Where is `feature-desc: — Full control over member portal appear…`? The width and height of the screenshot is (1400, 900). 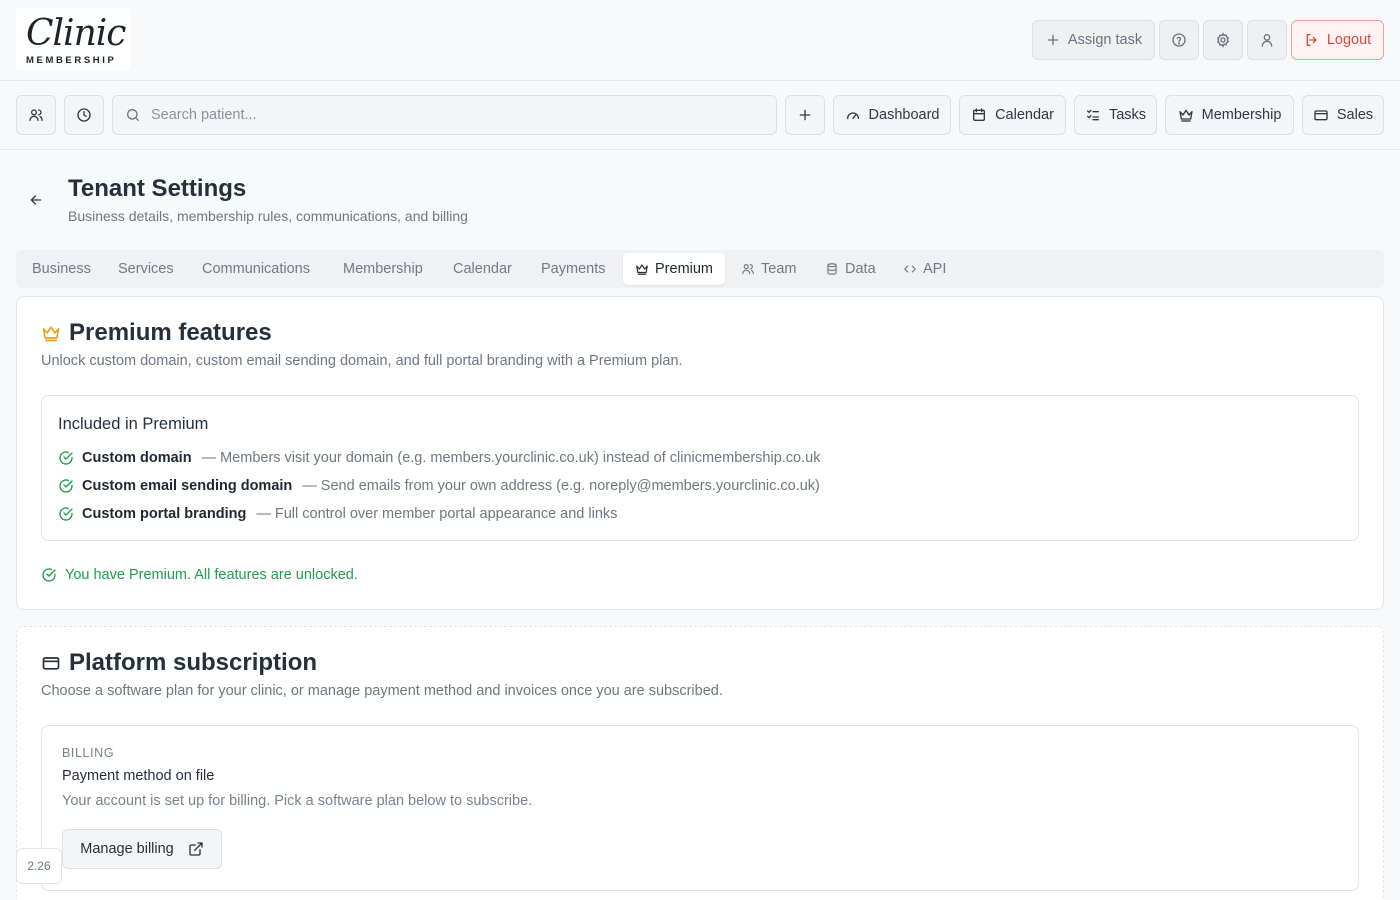 feature-desc: — Full control over member portal appear… is located at coordinates (437, 514).